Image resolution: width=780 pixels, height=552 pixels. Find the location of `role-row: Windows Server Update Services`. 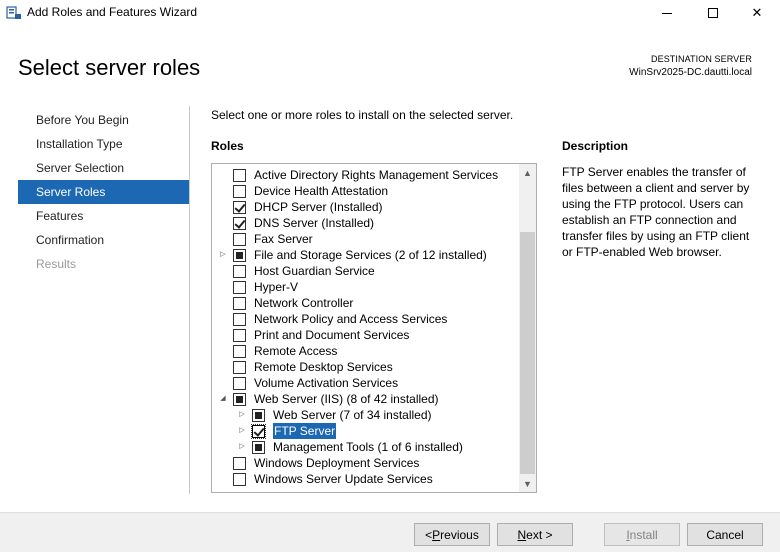

role-row: Windows Server Update Services is located at coordinates (365, 479).